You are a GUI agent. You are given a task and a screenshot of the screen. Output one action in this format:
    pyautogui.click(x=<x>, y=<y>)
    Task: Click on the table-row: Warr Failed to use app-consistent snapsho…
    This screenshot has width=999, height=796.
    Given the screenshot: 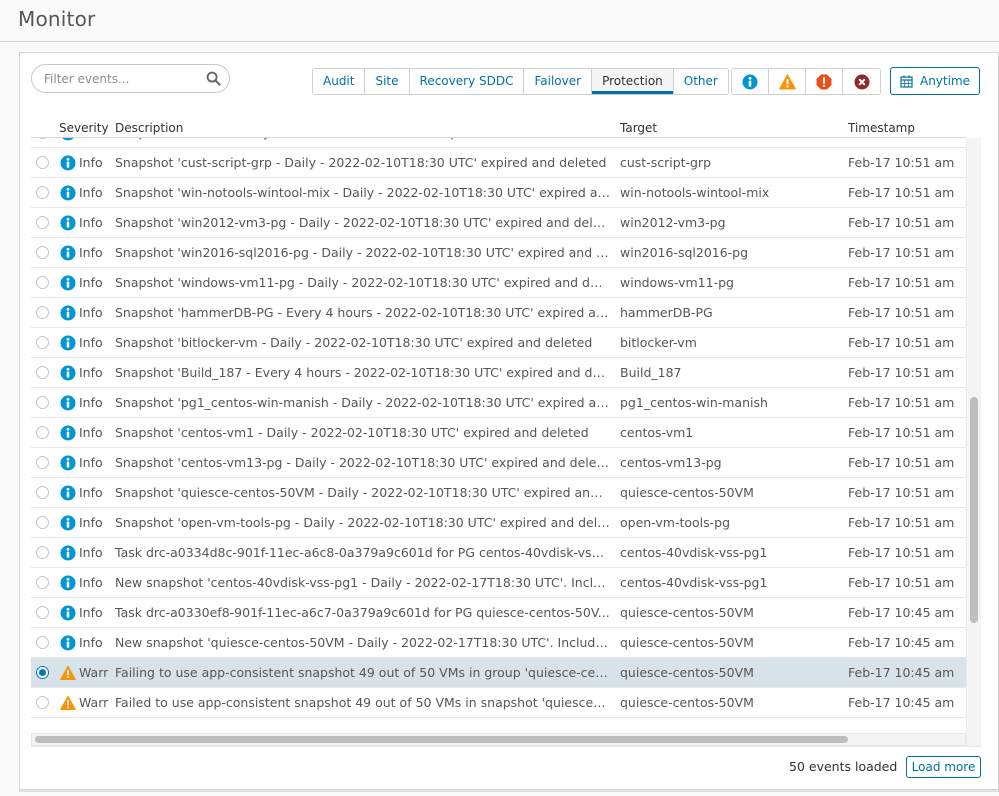 What is the action you would take?
    pyautogui.click(x=498, y=703)
    